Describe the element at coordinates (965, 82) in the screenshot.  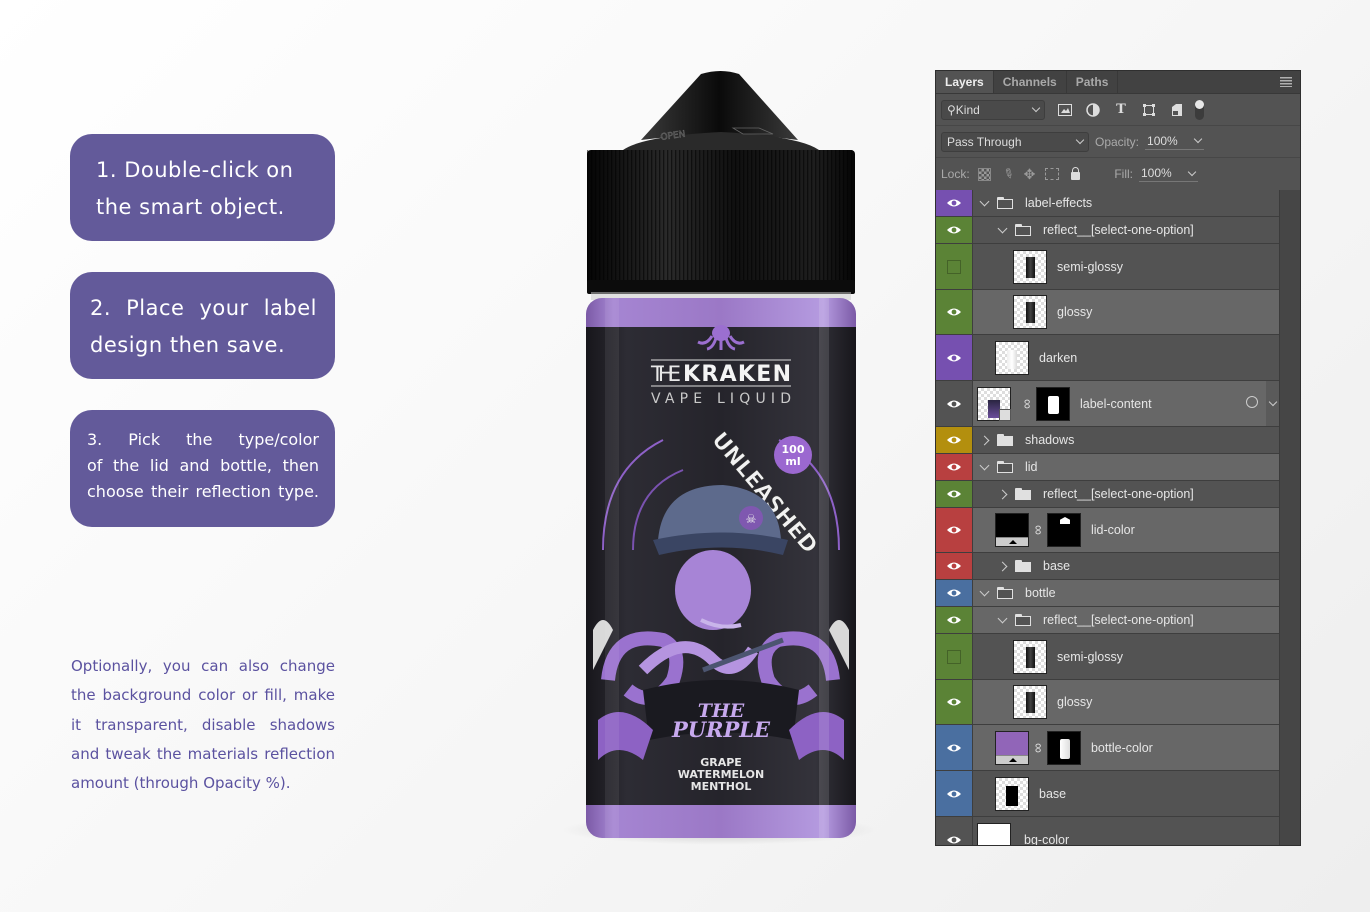
I see `tab-layers: Layers` at that location.